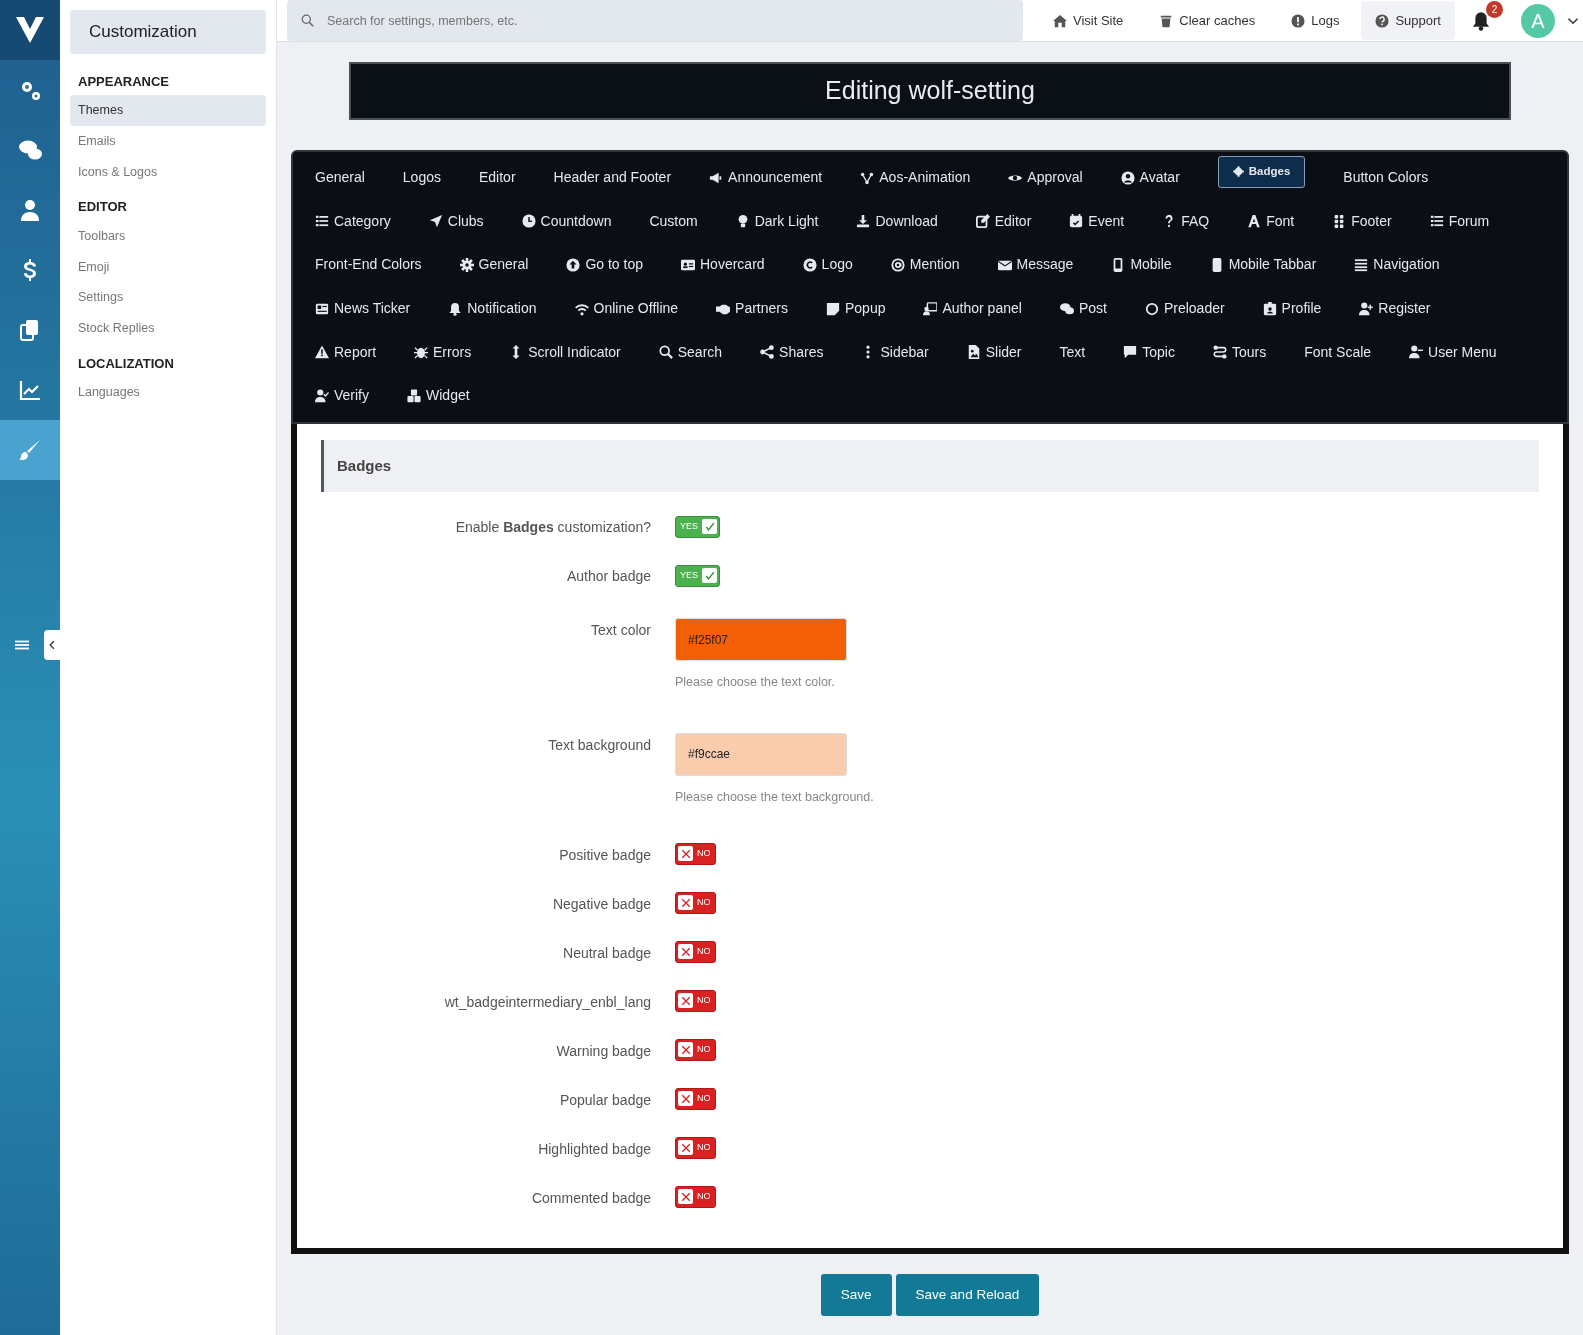 This screenshot has width=1583, height=1335. What do you see at coordinates (1127, 177) in the screenshot?
I see `user-circle-icon` at bounding box center [1127, 177].